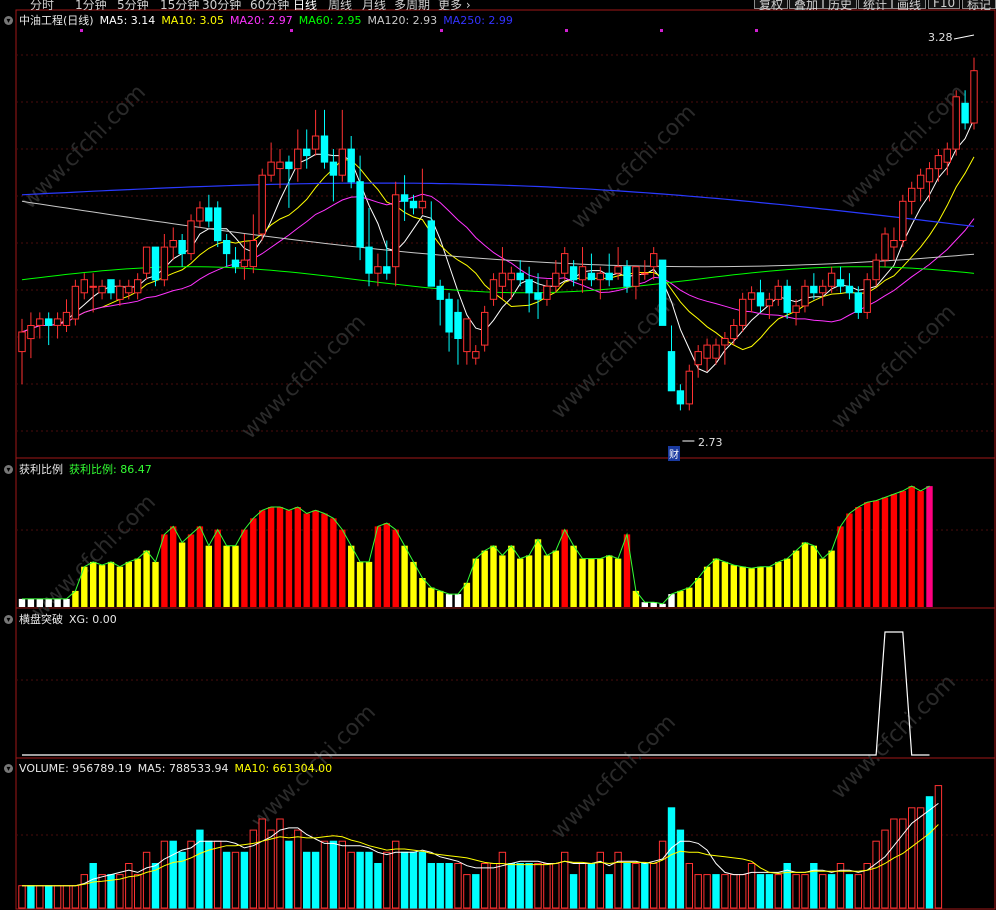 The width and height of the screenshot is (996, 910). Describe the element at coordinates (402, 20) in the screenshot. I see `ma-label-4: MA120: 2.93` at that location.